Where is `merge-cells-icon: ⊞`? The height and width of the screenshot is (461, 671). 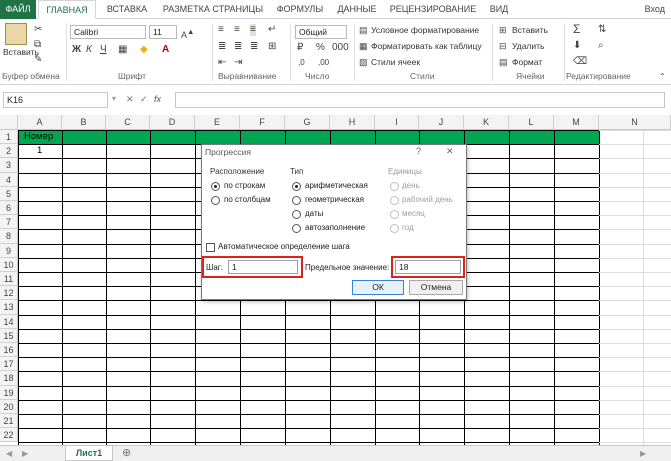
merge-cells-icon: ⊞ is located at coordinates (272, 47).